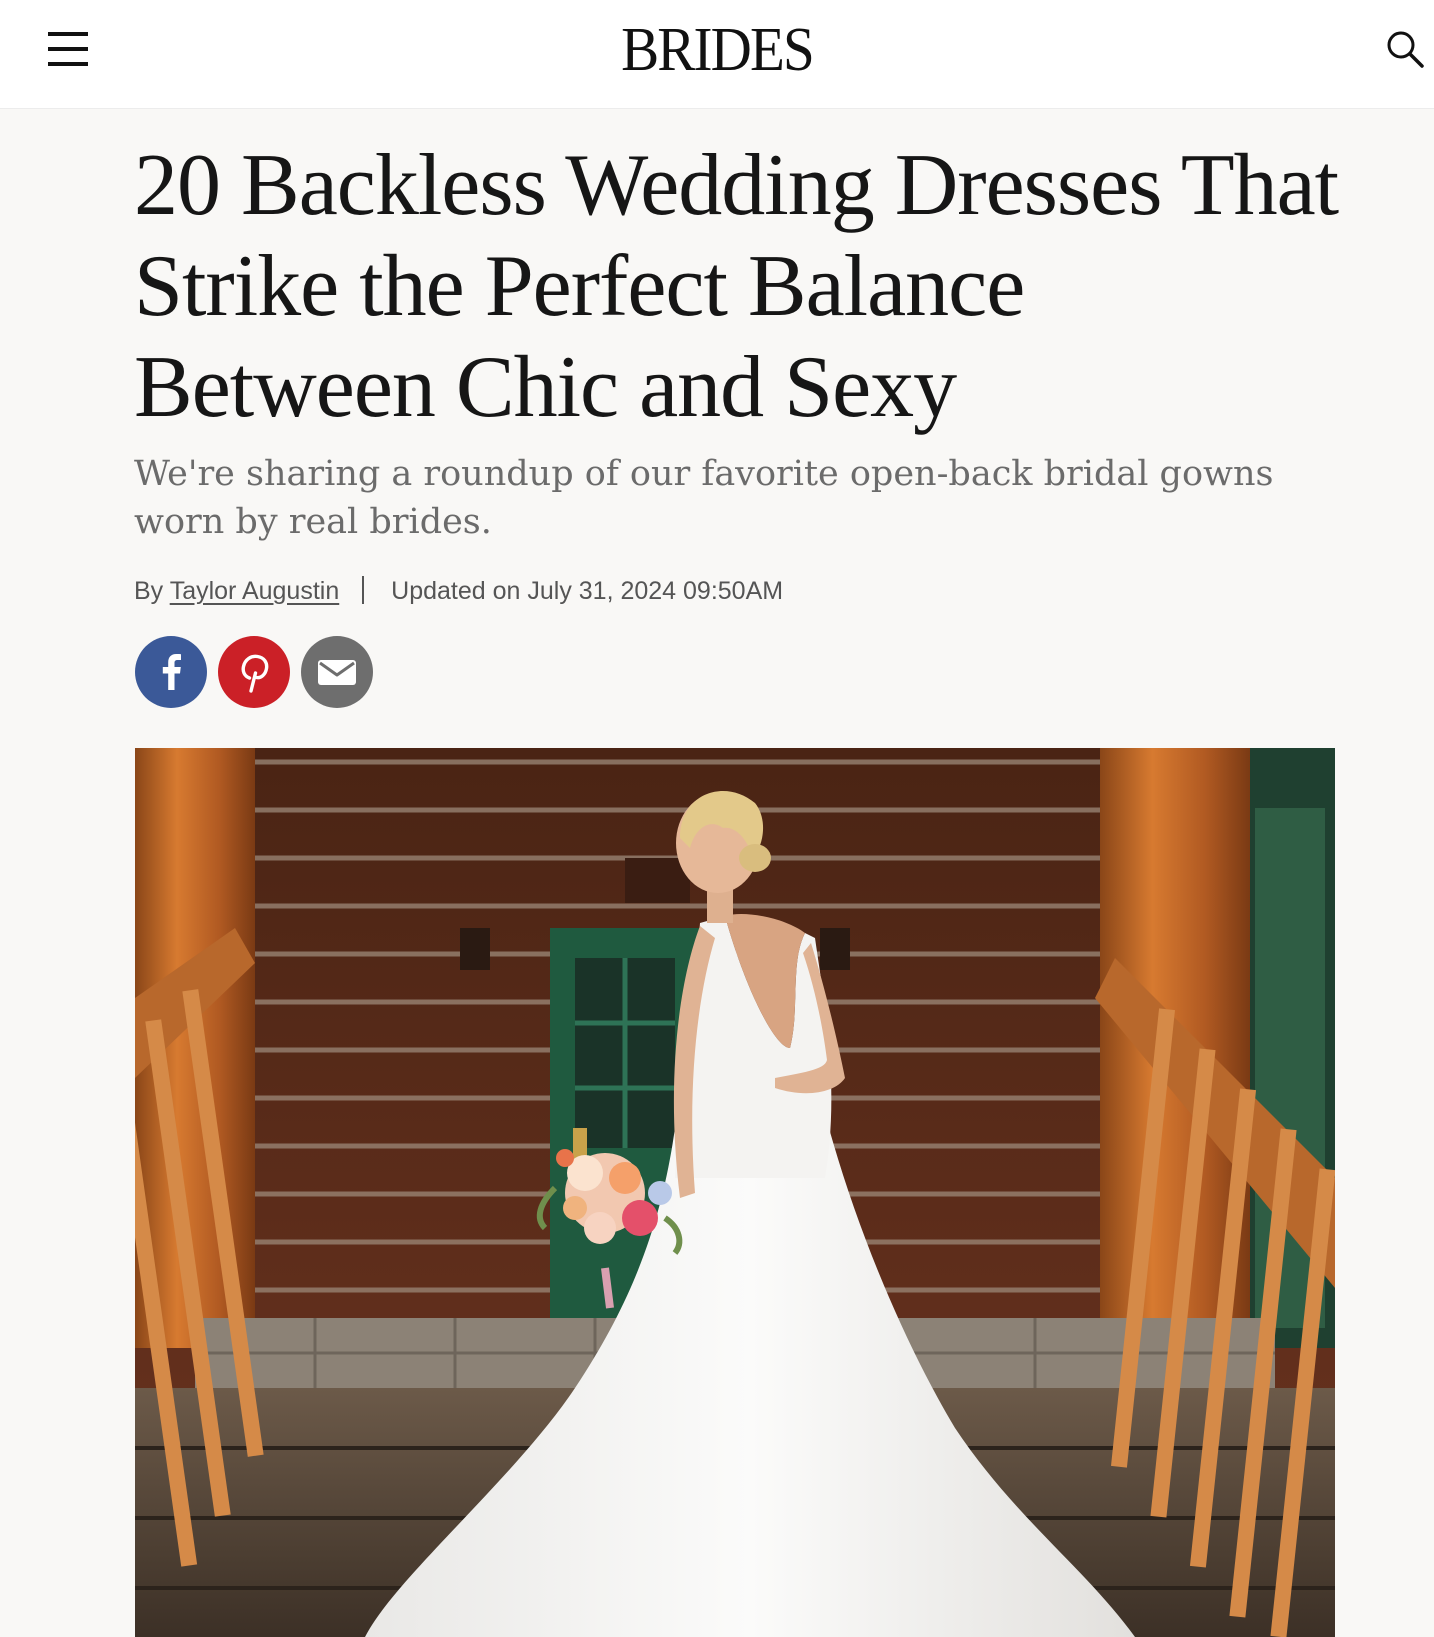 This screenshot has width=1434, height=1637. I want to click on facebook-icon, so click(171, 672).